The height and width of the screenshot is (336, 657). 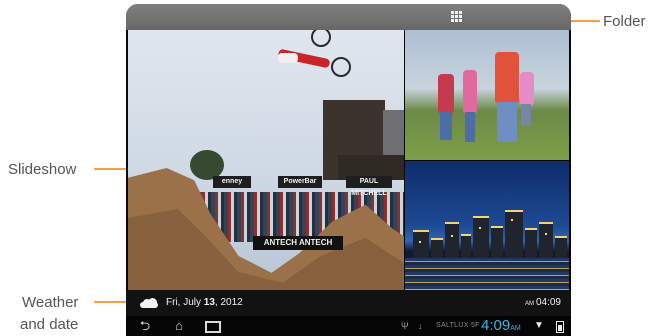 I want to click on weather-callout-label-2: and date, so click(x=49, y=324).